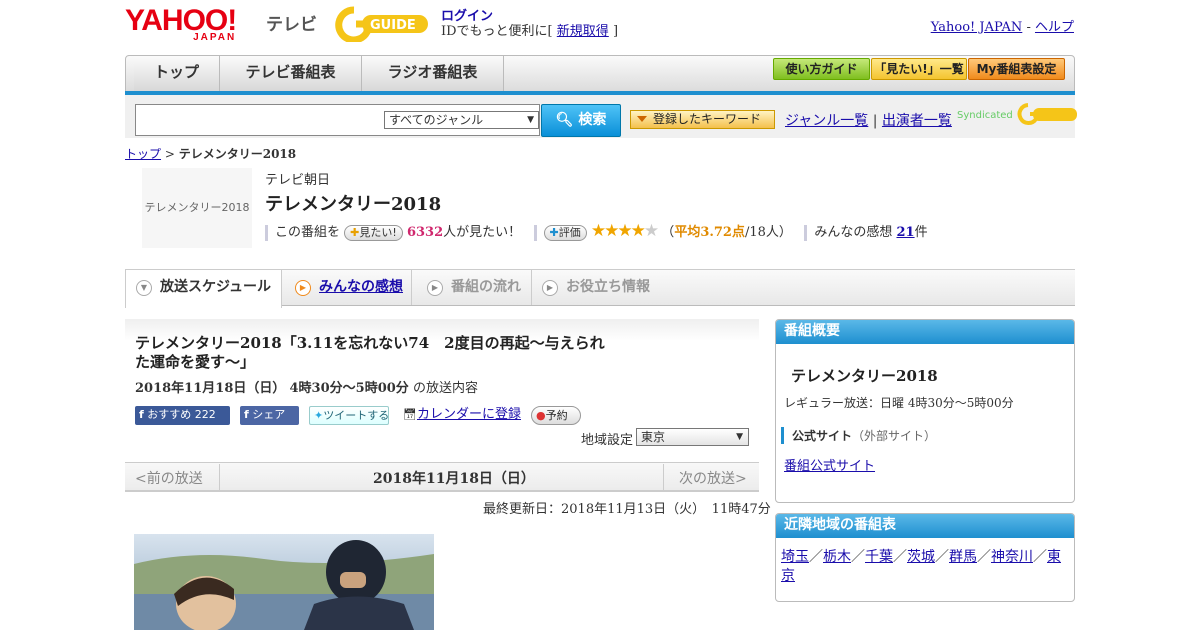 The width and height of the screenshot is (1200, 630). Describe the element at coordinates (169, 478) in the screenshot. I see `prev-broadcast-link: <前の放送` at that location.